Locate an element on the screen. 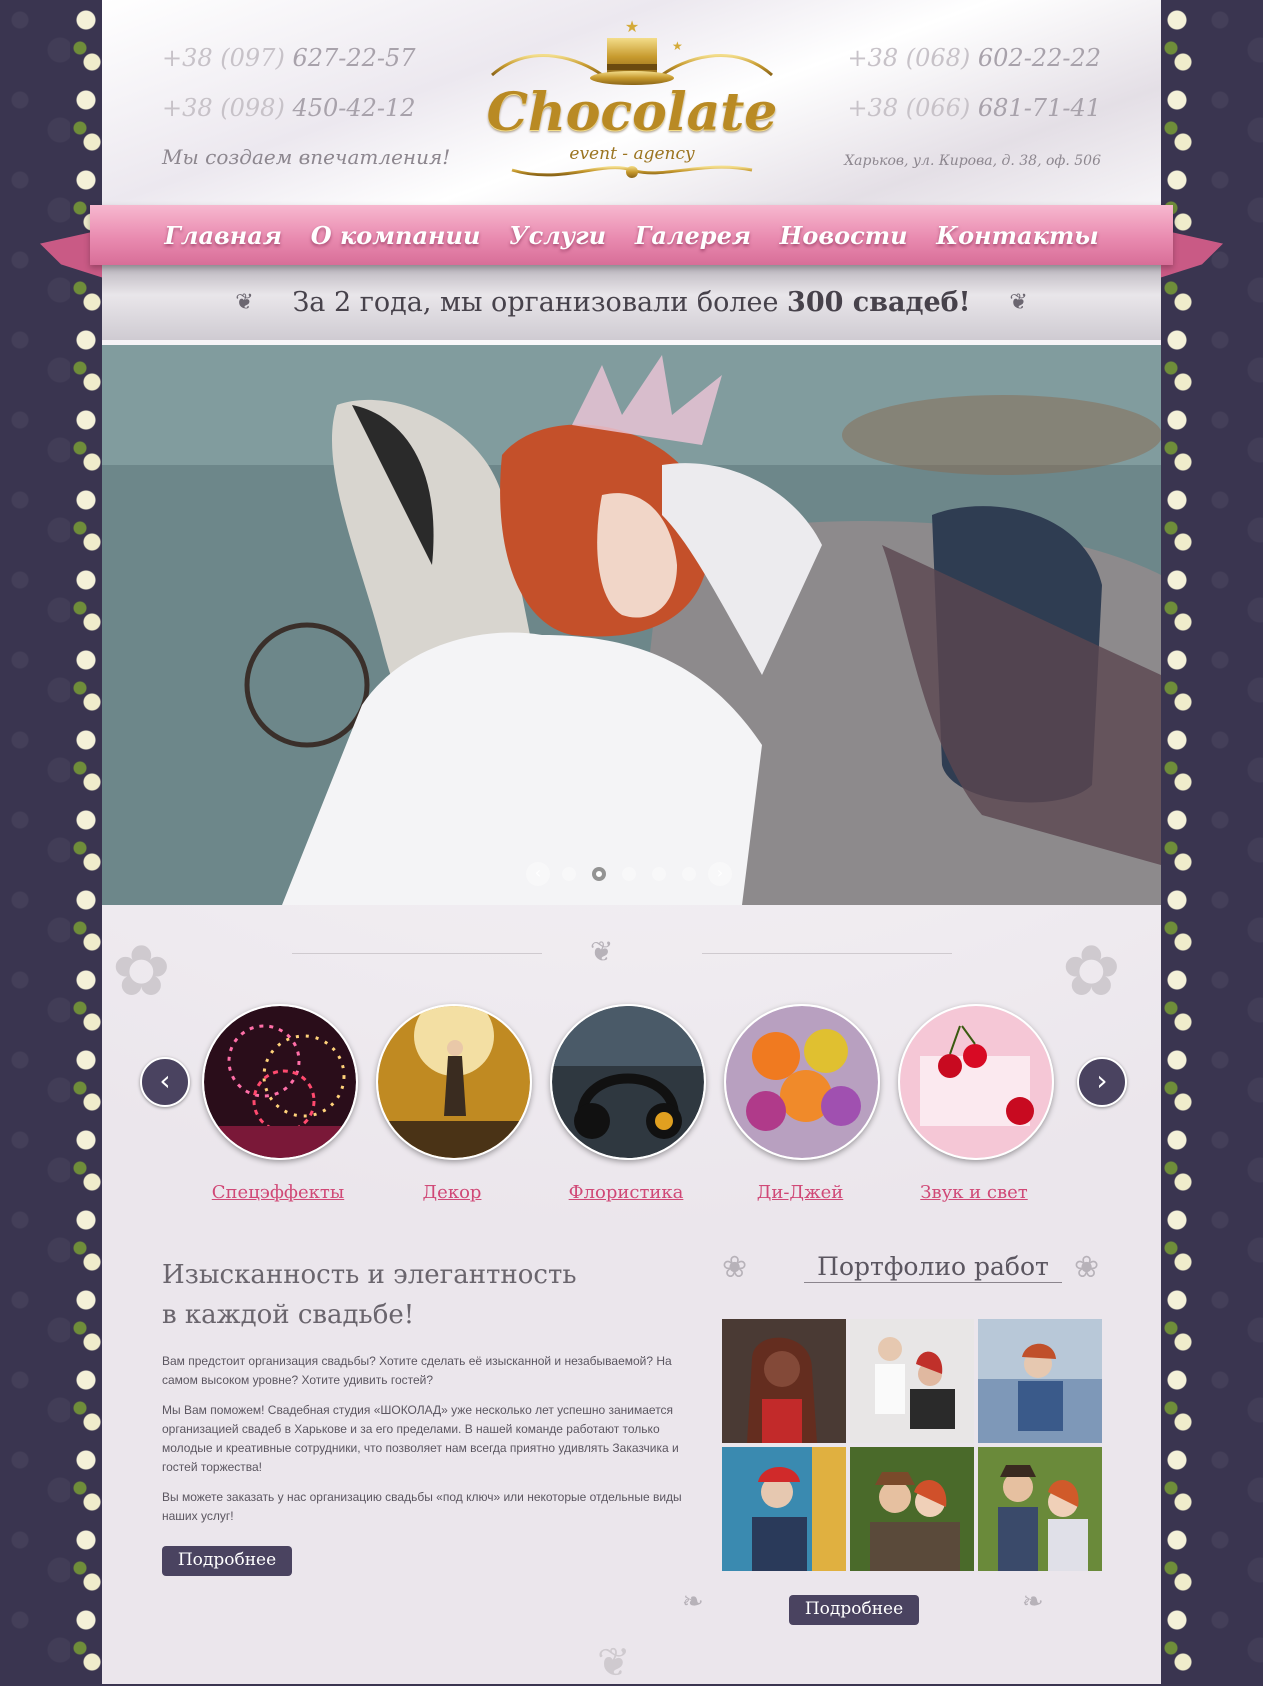 Image resolution: width=1263 pixels, height=1686 pixels. tagline: Мы создаем впечатления! is located at coordinates (306, 157).